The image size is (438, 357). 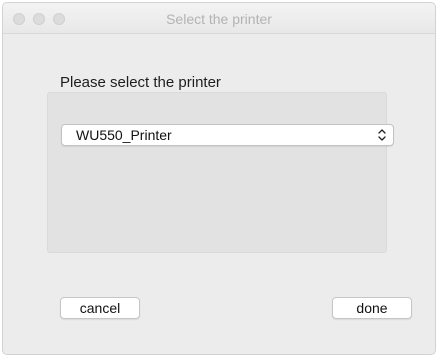 What do you see at coordinates (227, 135) in the screenshot?
I see `printer-select: WU550_Printer` at bounding box center [227, 135].